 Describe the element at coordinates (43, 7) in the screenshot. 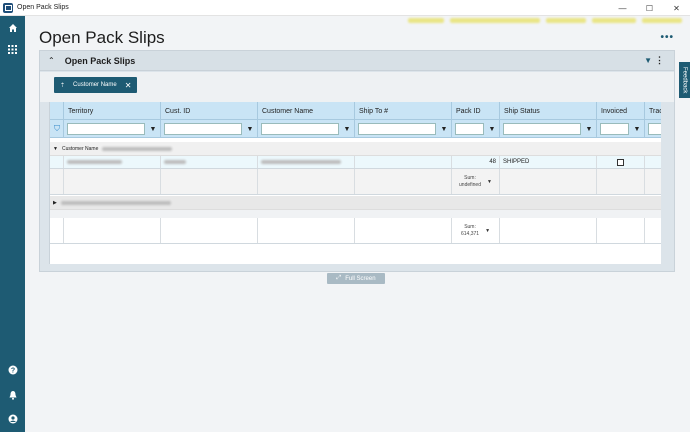

I see `window-title: Open Pack Slips` at that location.